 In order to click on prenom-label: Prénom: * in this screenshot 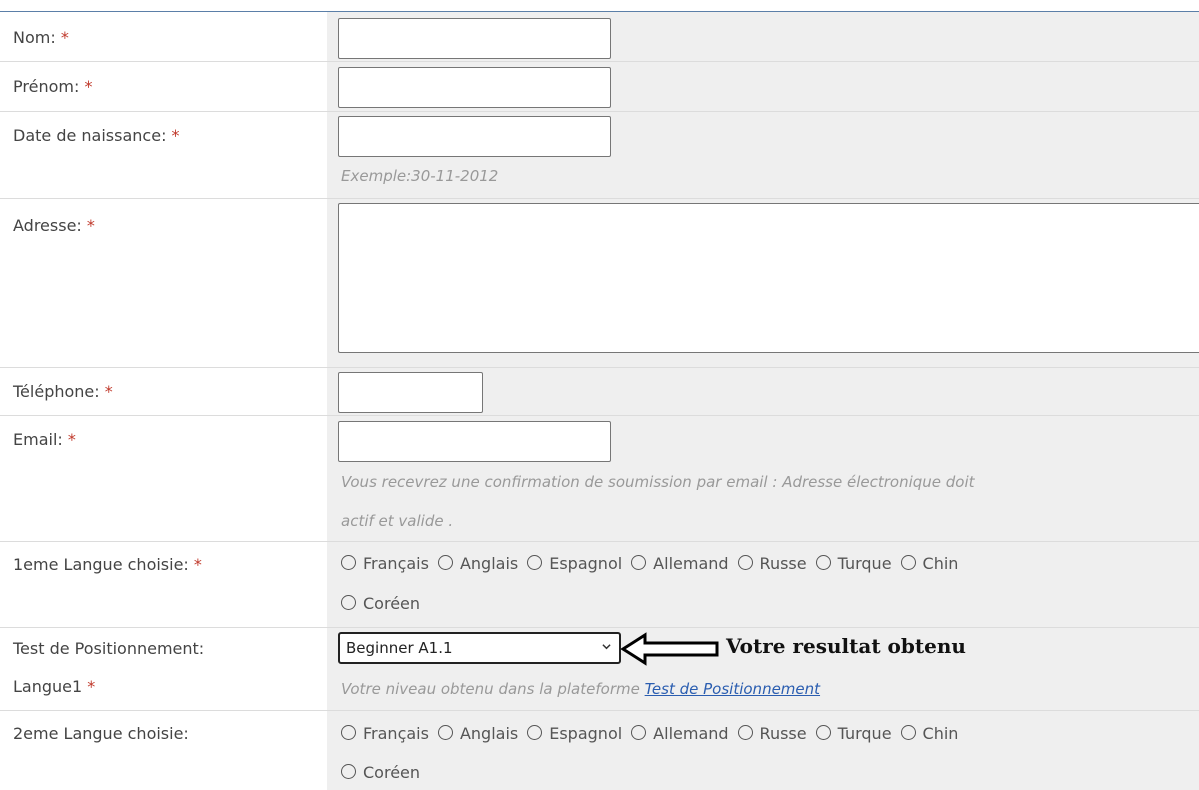, I will do `click(53, 86)`.